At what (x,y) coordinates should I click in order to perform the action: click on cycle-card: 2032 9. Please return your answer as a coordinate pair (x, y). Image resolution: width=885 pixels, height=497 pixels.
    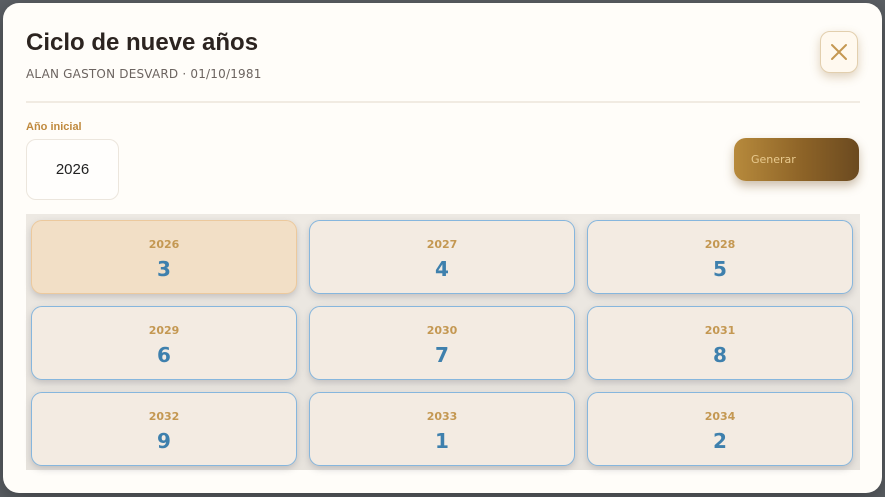
    Looking at the image, I should click on (164, 429).